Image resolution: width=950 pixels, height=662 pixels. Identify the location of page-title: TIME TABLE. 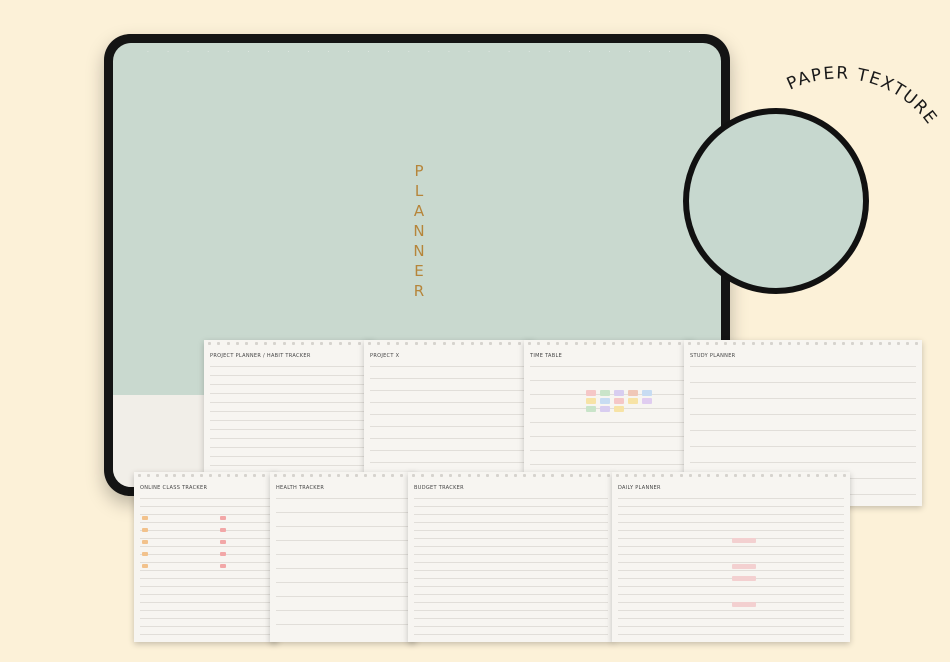
(546, 356).